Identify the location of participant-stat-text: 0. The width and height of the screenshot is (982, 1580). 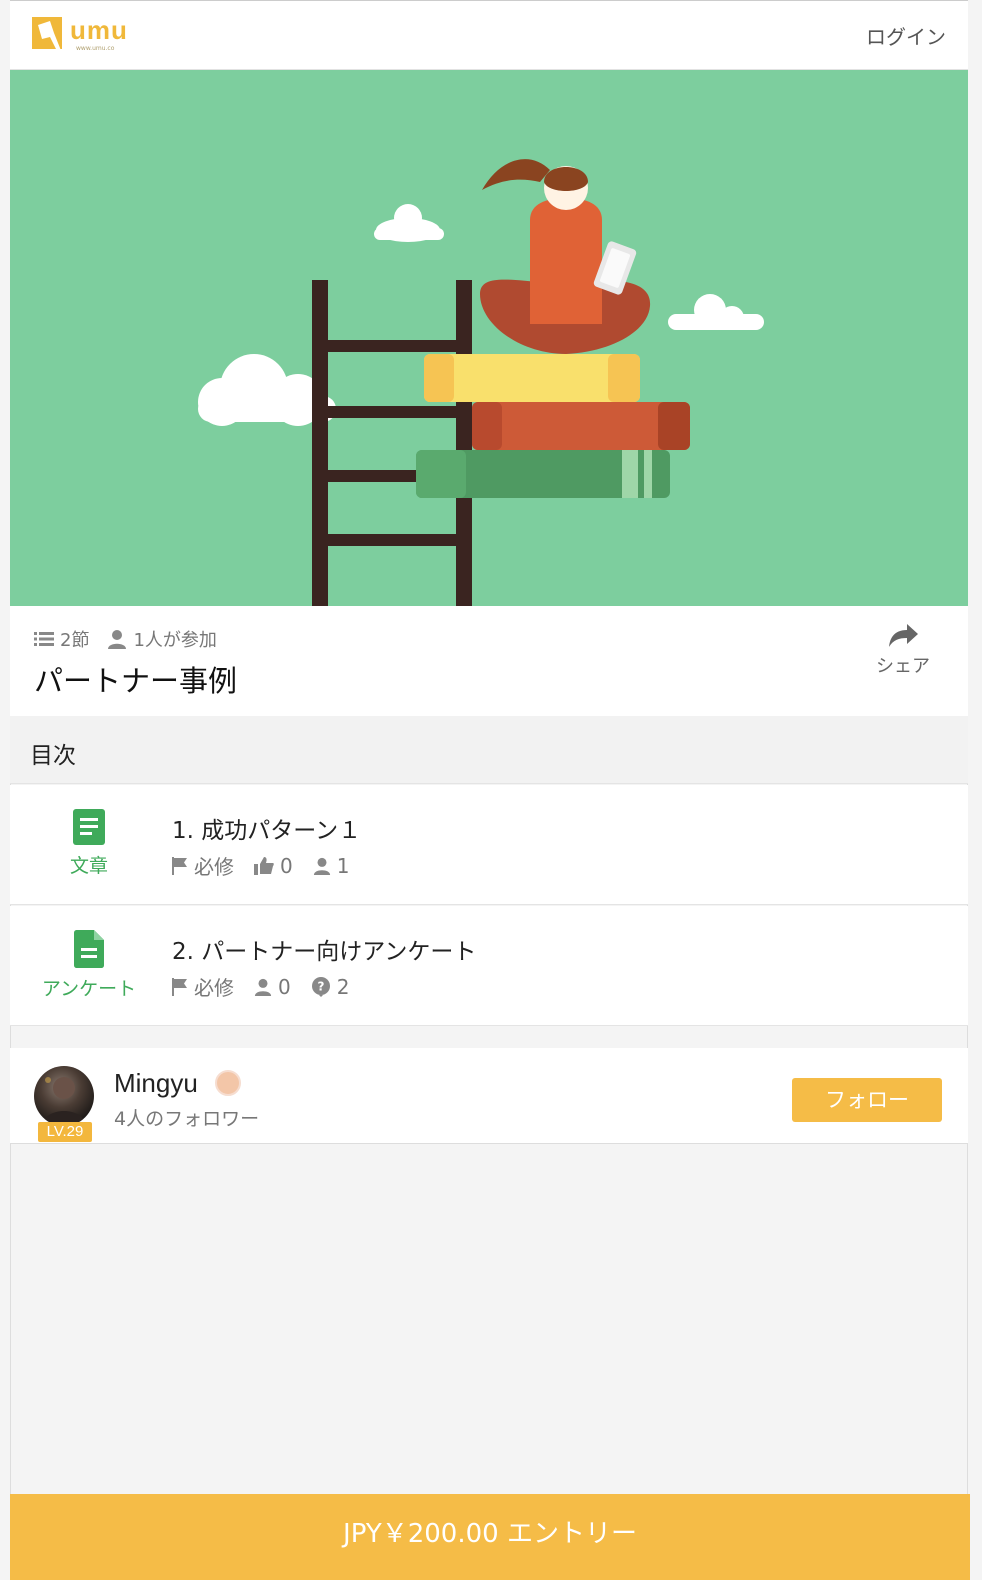
(284, 986).